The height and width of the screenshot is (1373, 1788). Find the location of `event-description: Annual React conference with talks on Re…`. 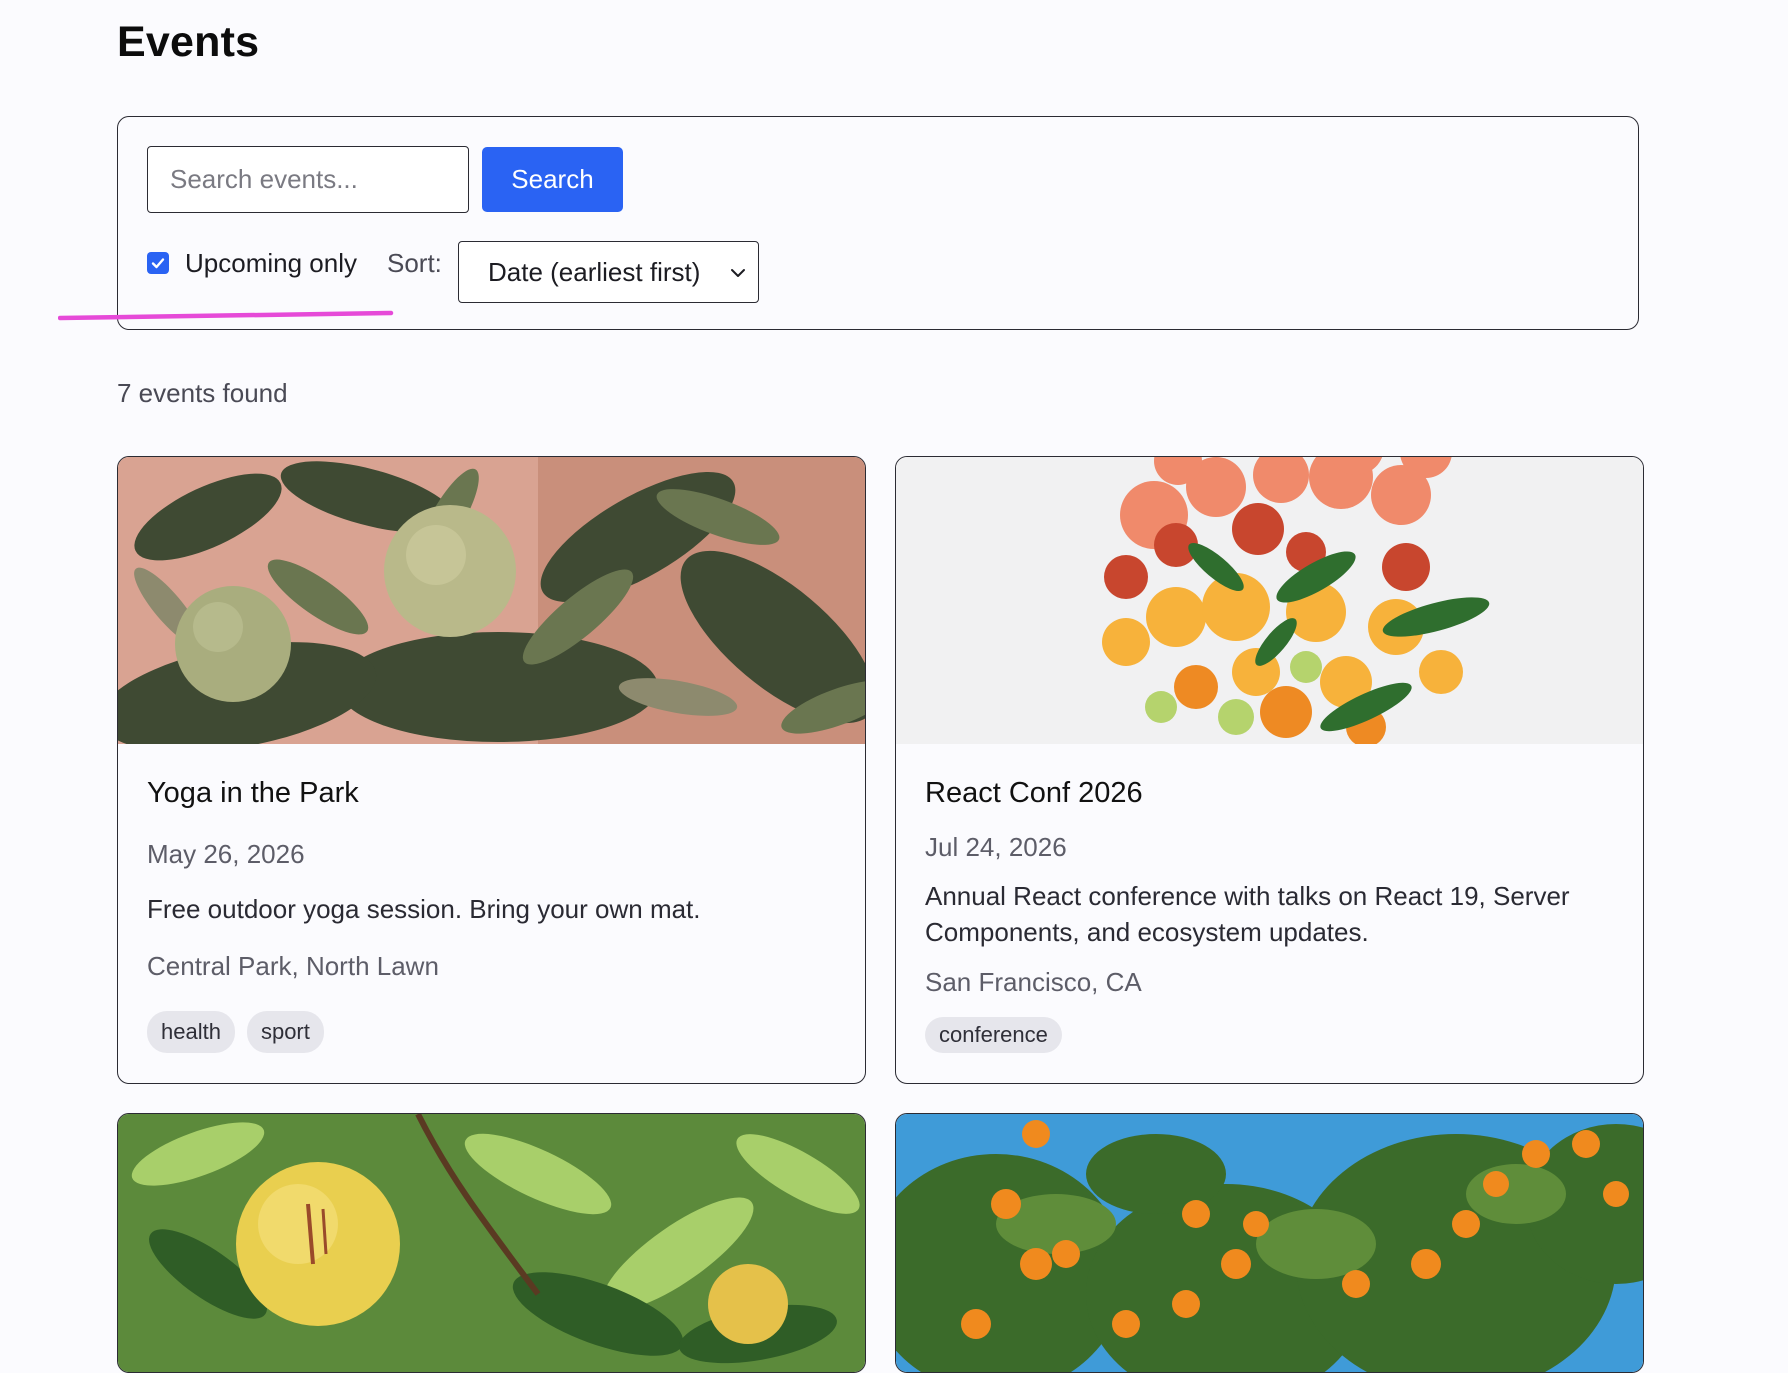

event-description: Annual React conference with talks on Re… is located at coordinates (1247, 914).